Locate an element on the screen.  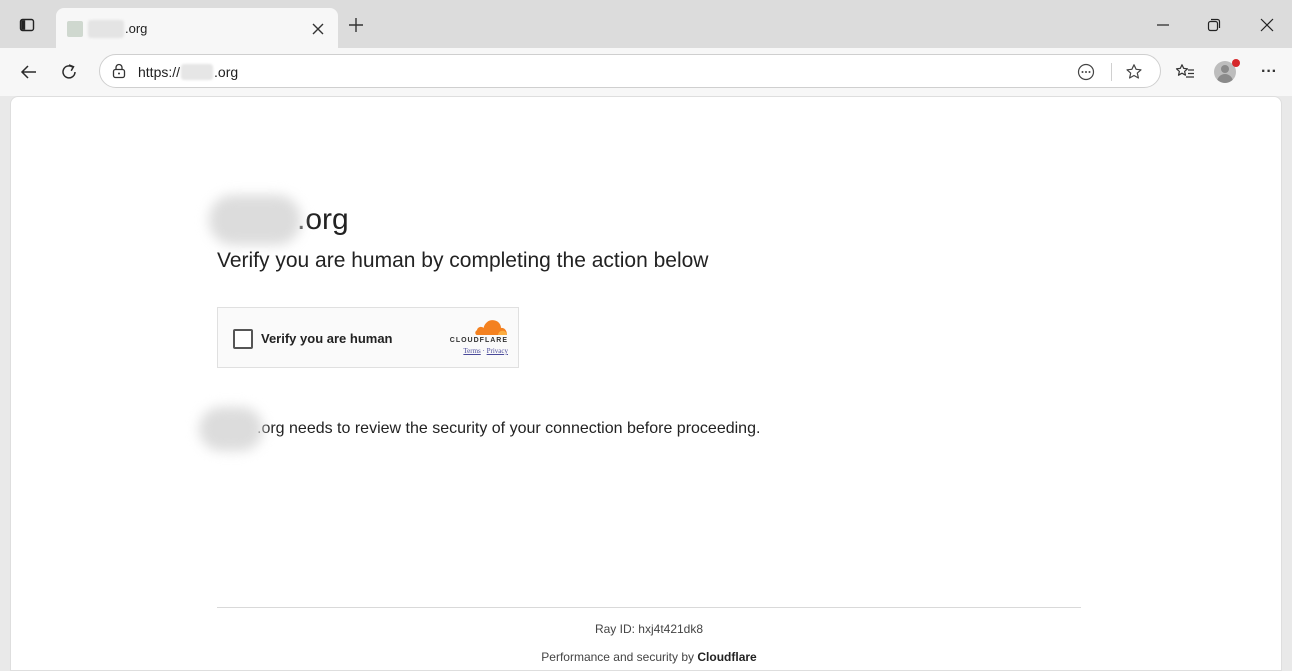
cloudflare-logo: CLOUDFLARE Terms · Privacy is located at coordinates (471, 337).